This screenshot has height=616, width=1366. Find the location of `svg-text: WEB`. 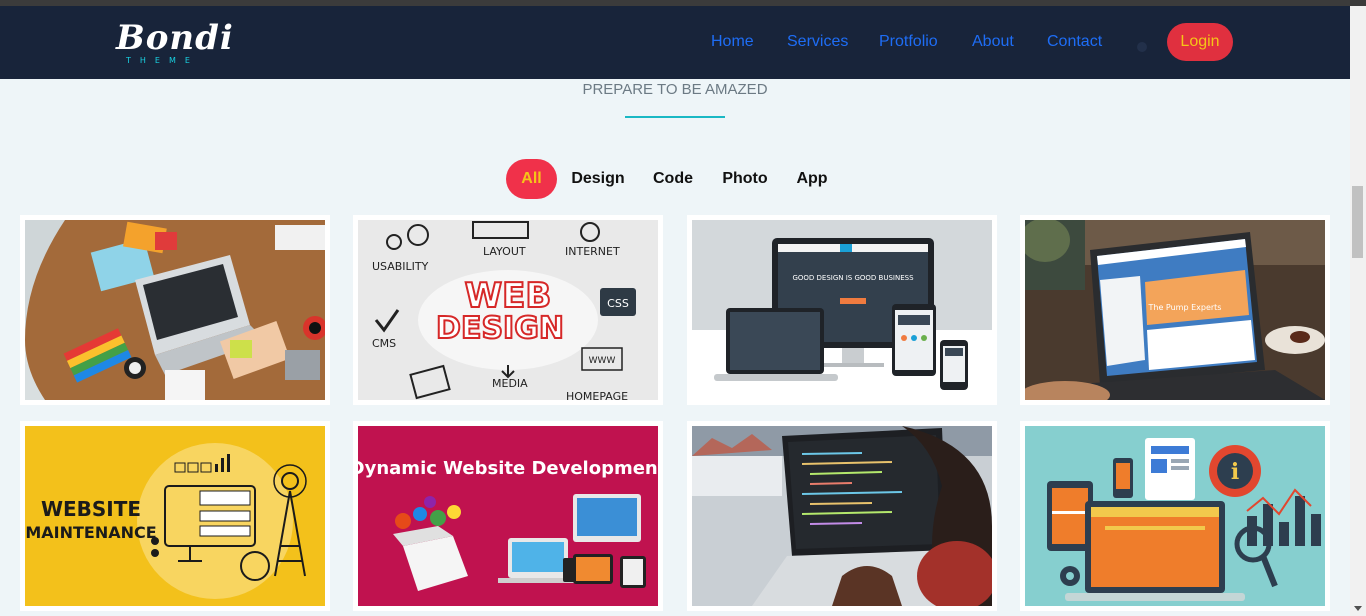

svg-text: WEB is located at coordinates (508, 296).